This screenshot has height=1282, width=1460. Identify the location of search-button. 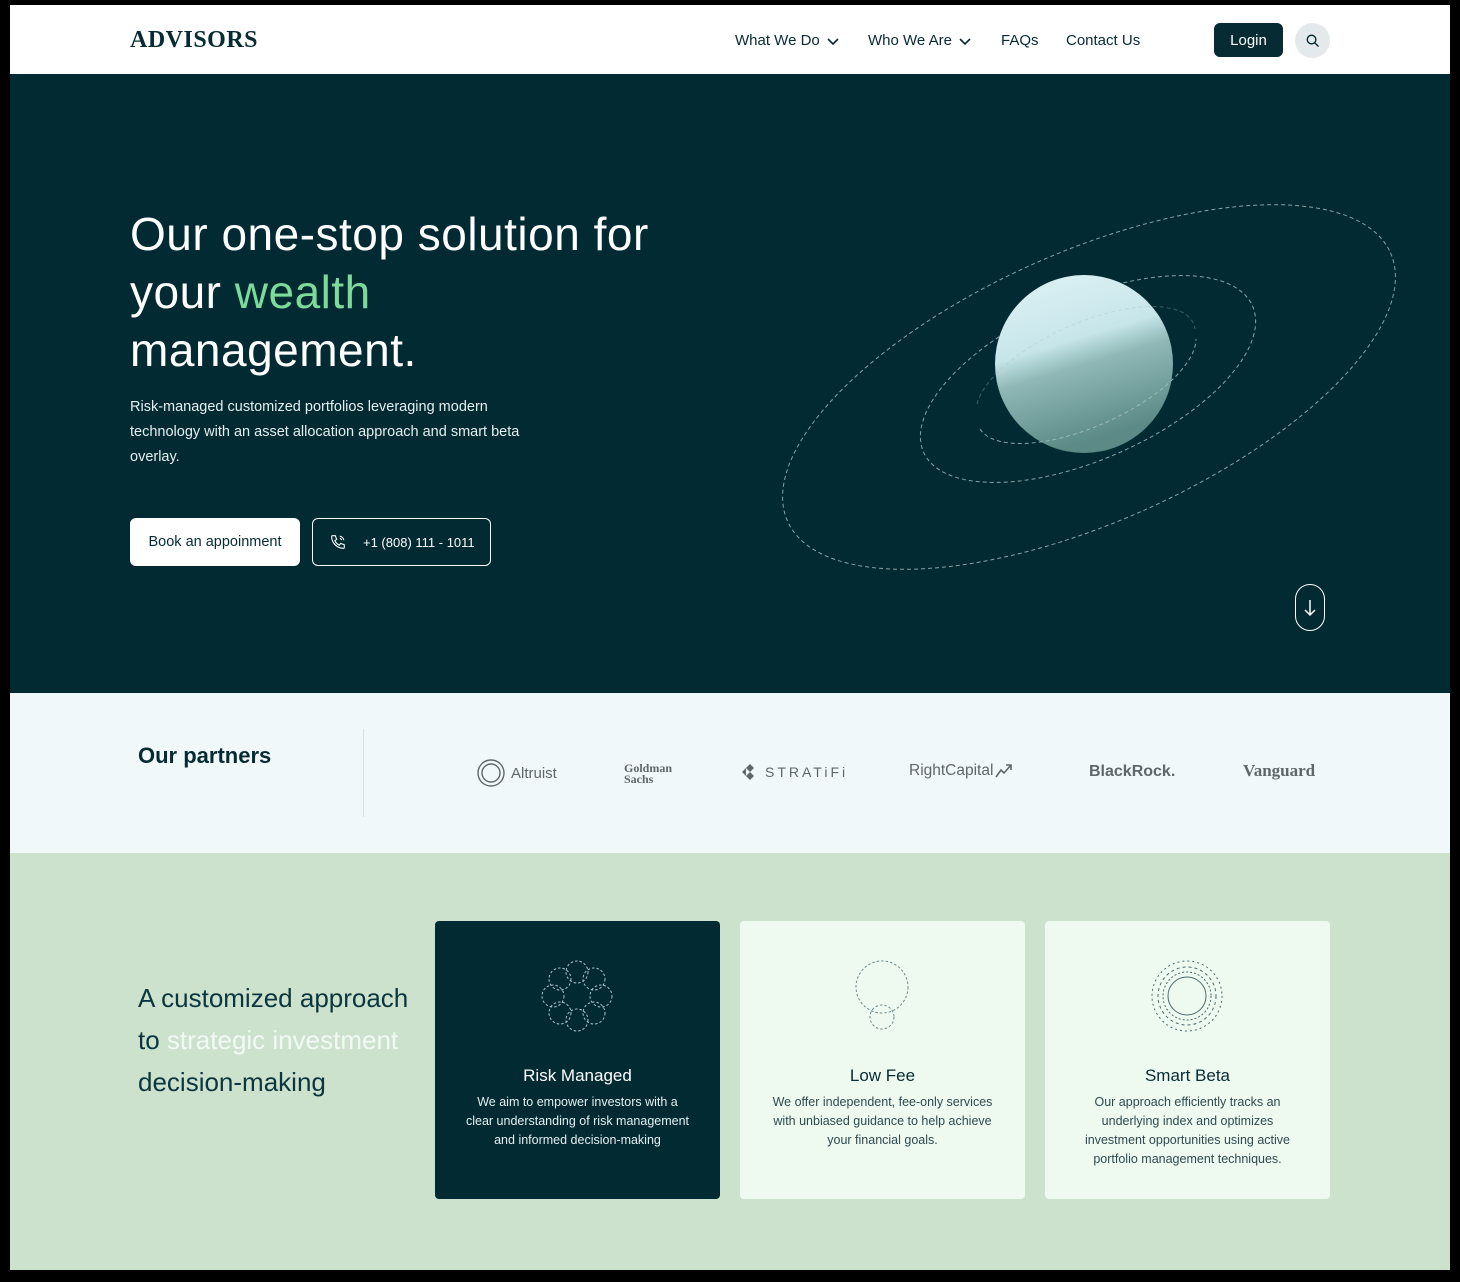
(1312, 40).